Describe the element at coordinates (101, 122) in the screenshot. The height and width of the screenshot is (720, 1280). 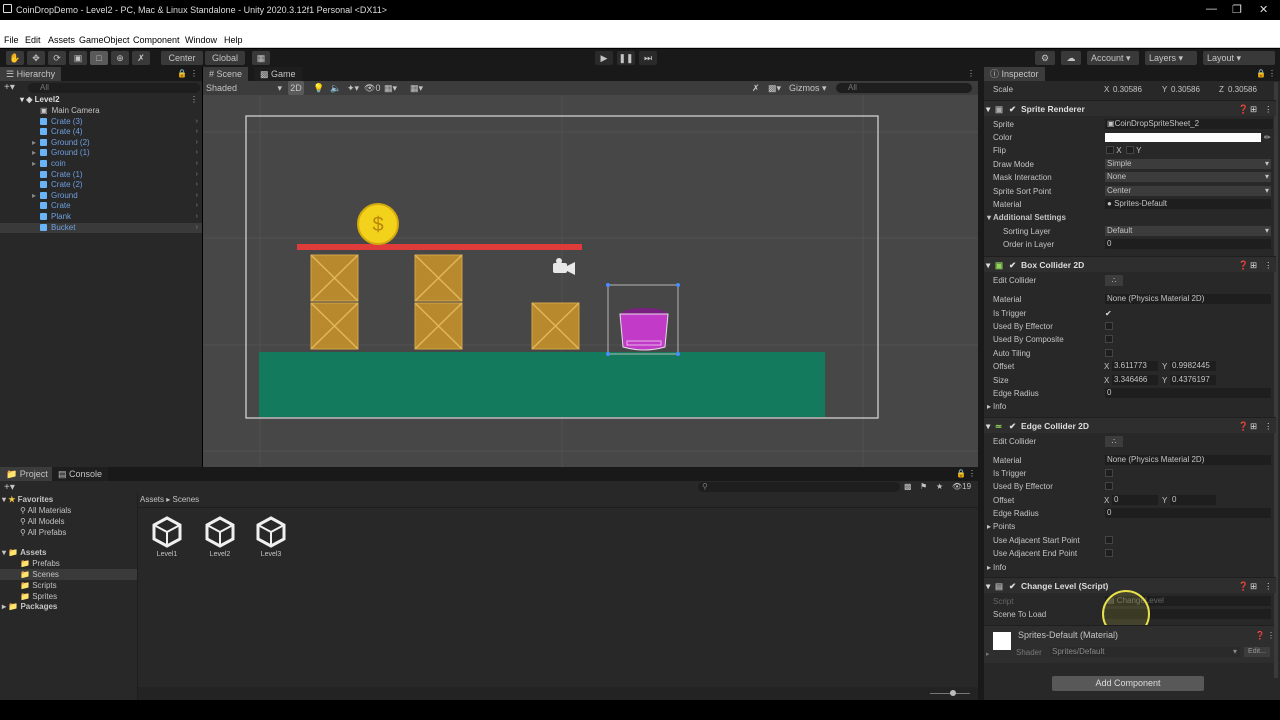
I see `hierarchy-item: Crate (3) ›` at that location.